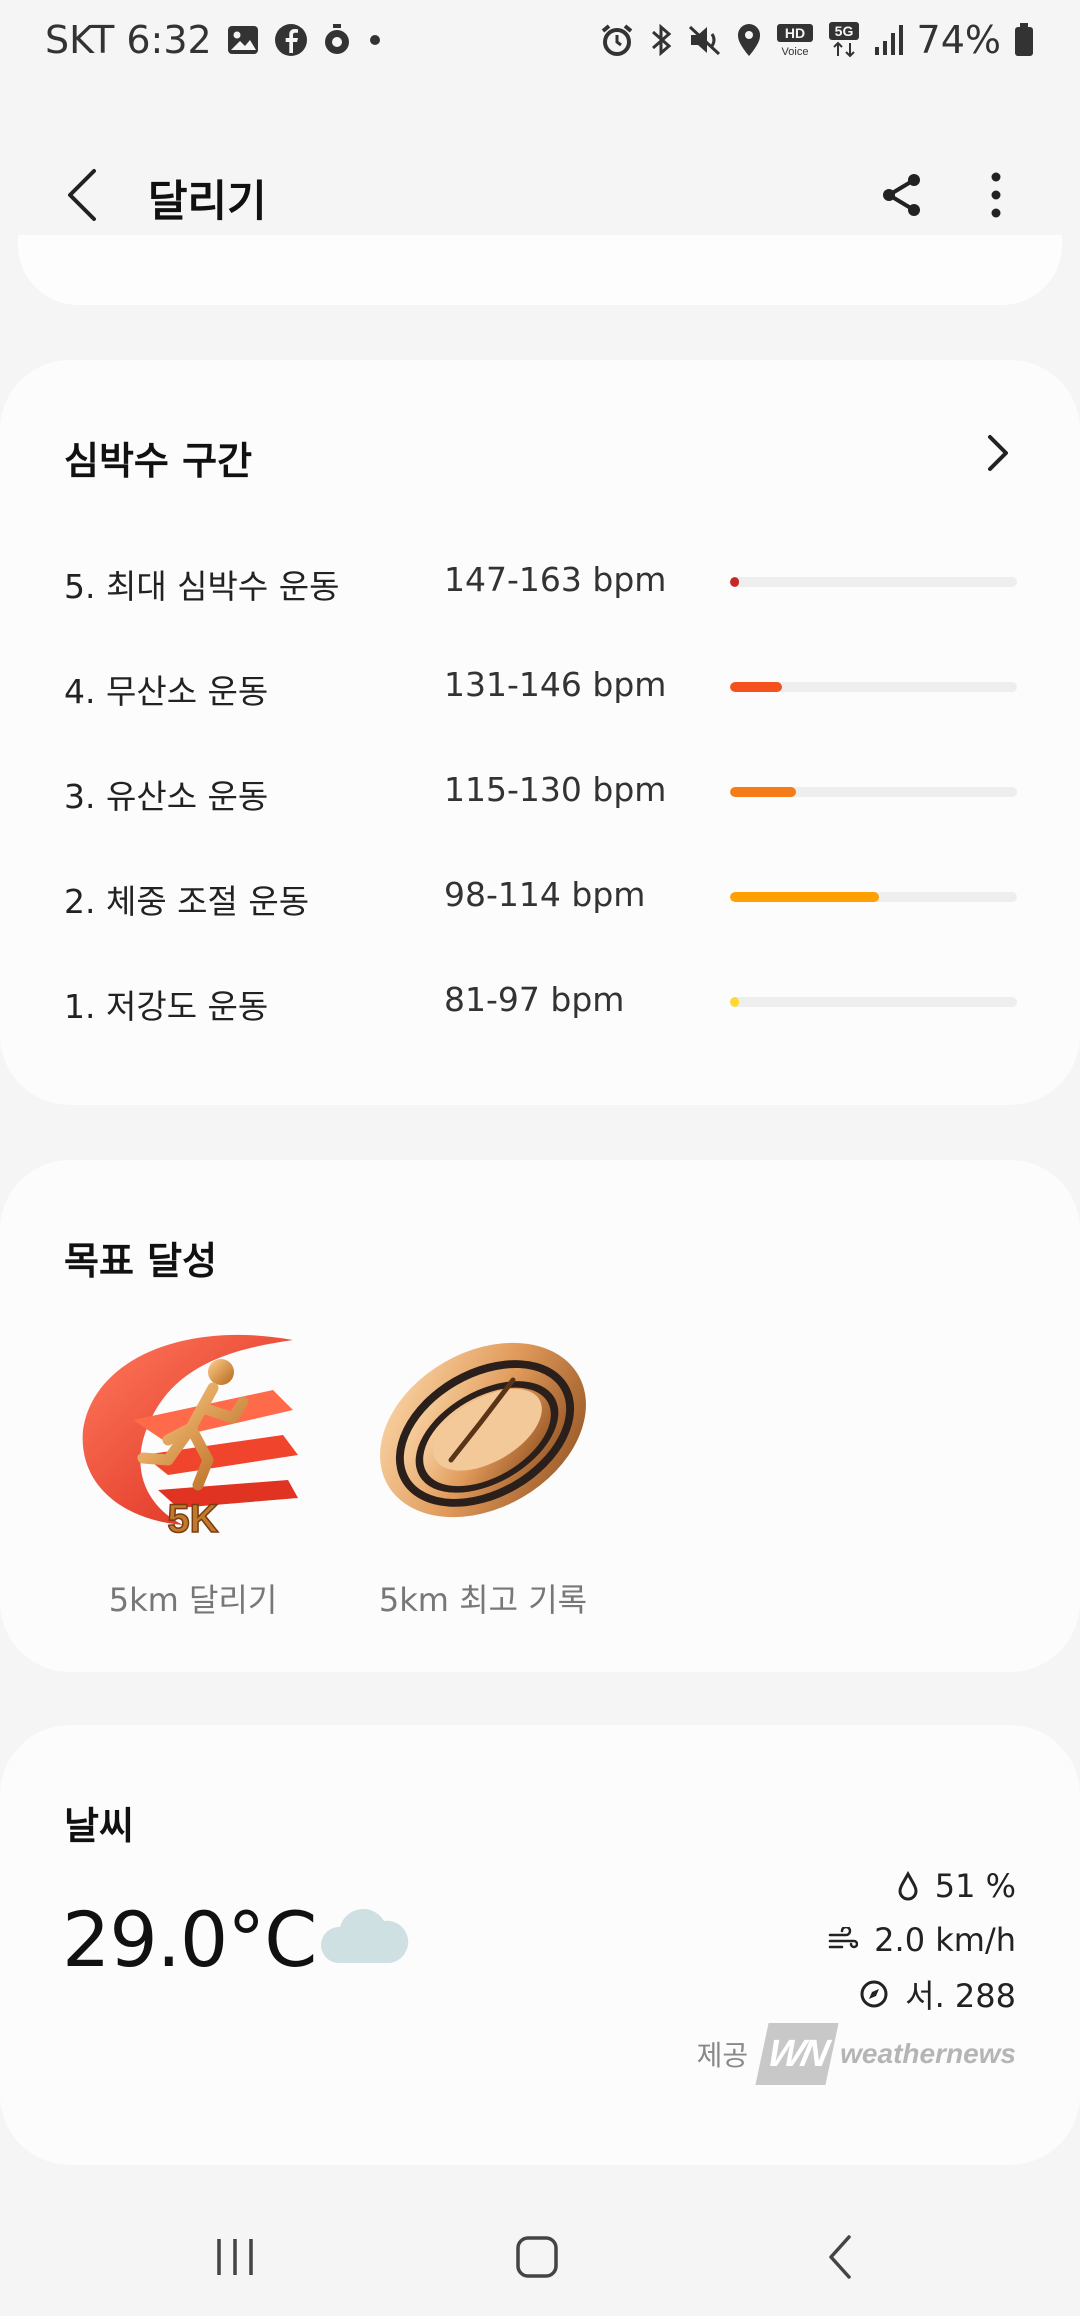 The width and height of the screenshot is (1080, 2316). What do you see at coordinates (908, 1886) in the screenshot?
I see `humidity-drop-icon` at bounding box center [908, 1886].